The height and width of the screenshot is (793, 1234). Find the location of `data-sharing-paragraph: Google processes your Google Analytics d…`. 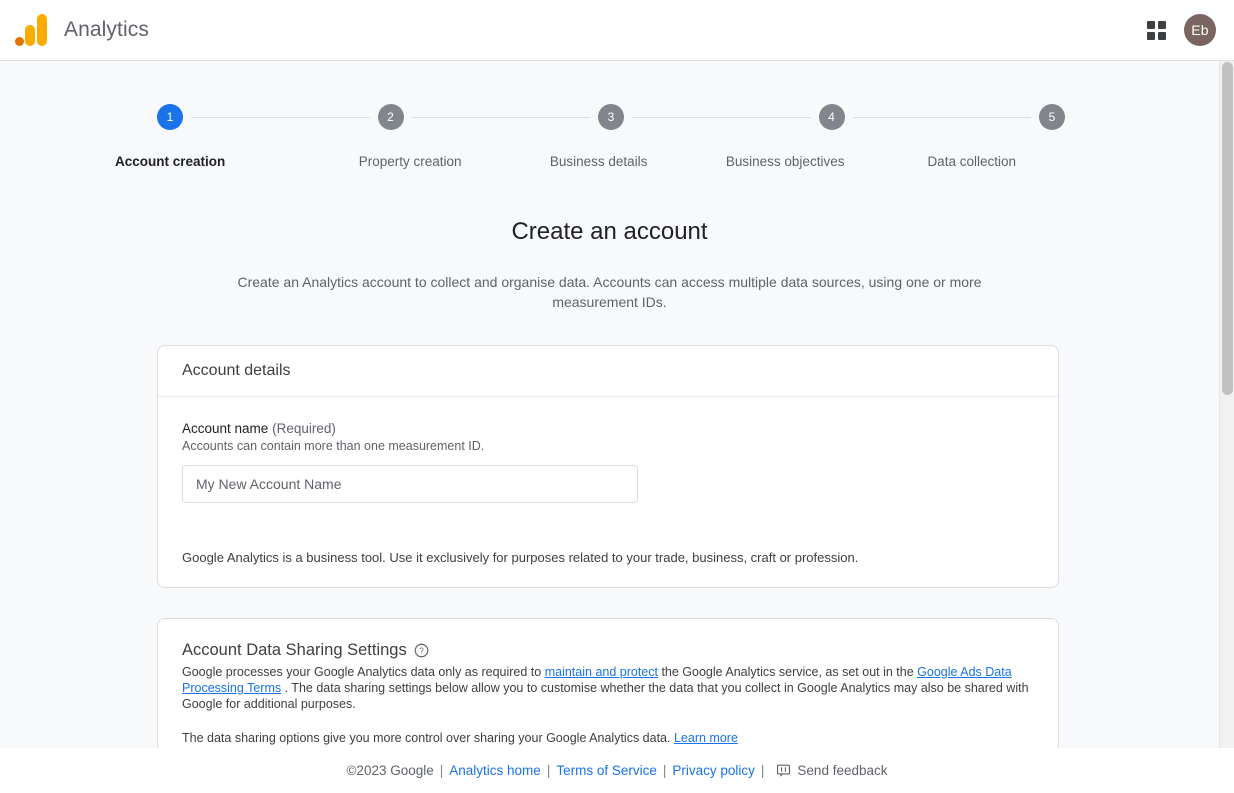

data-sharing-paragraph: Google processes your Google Analytics d… is located at coordinates (607, 688).